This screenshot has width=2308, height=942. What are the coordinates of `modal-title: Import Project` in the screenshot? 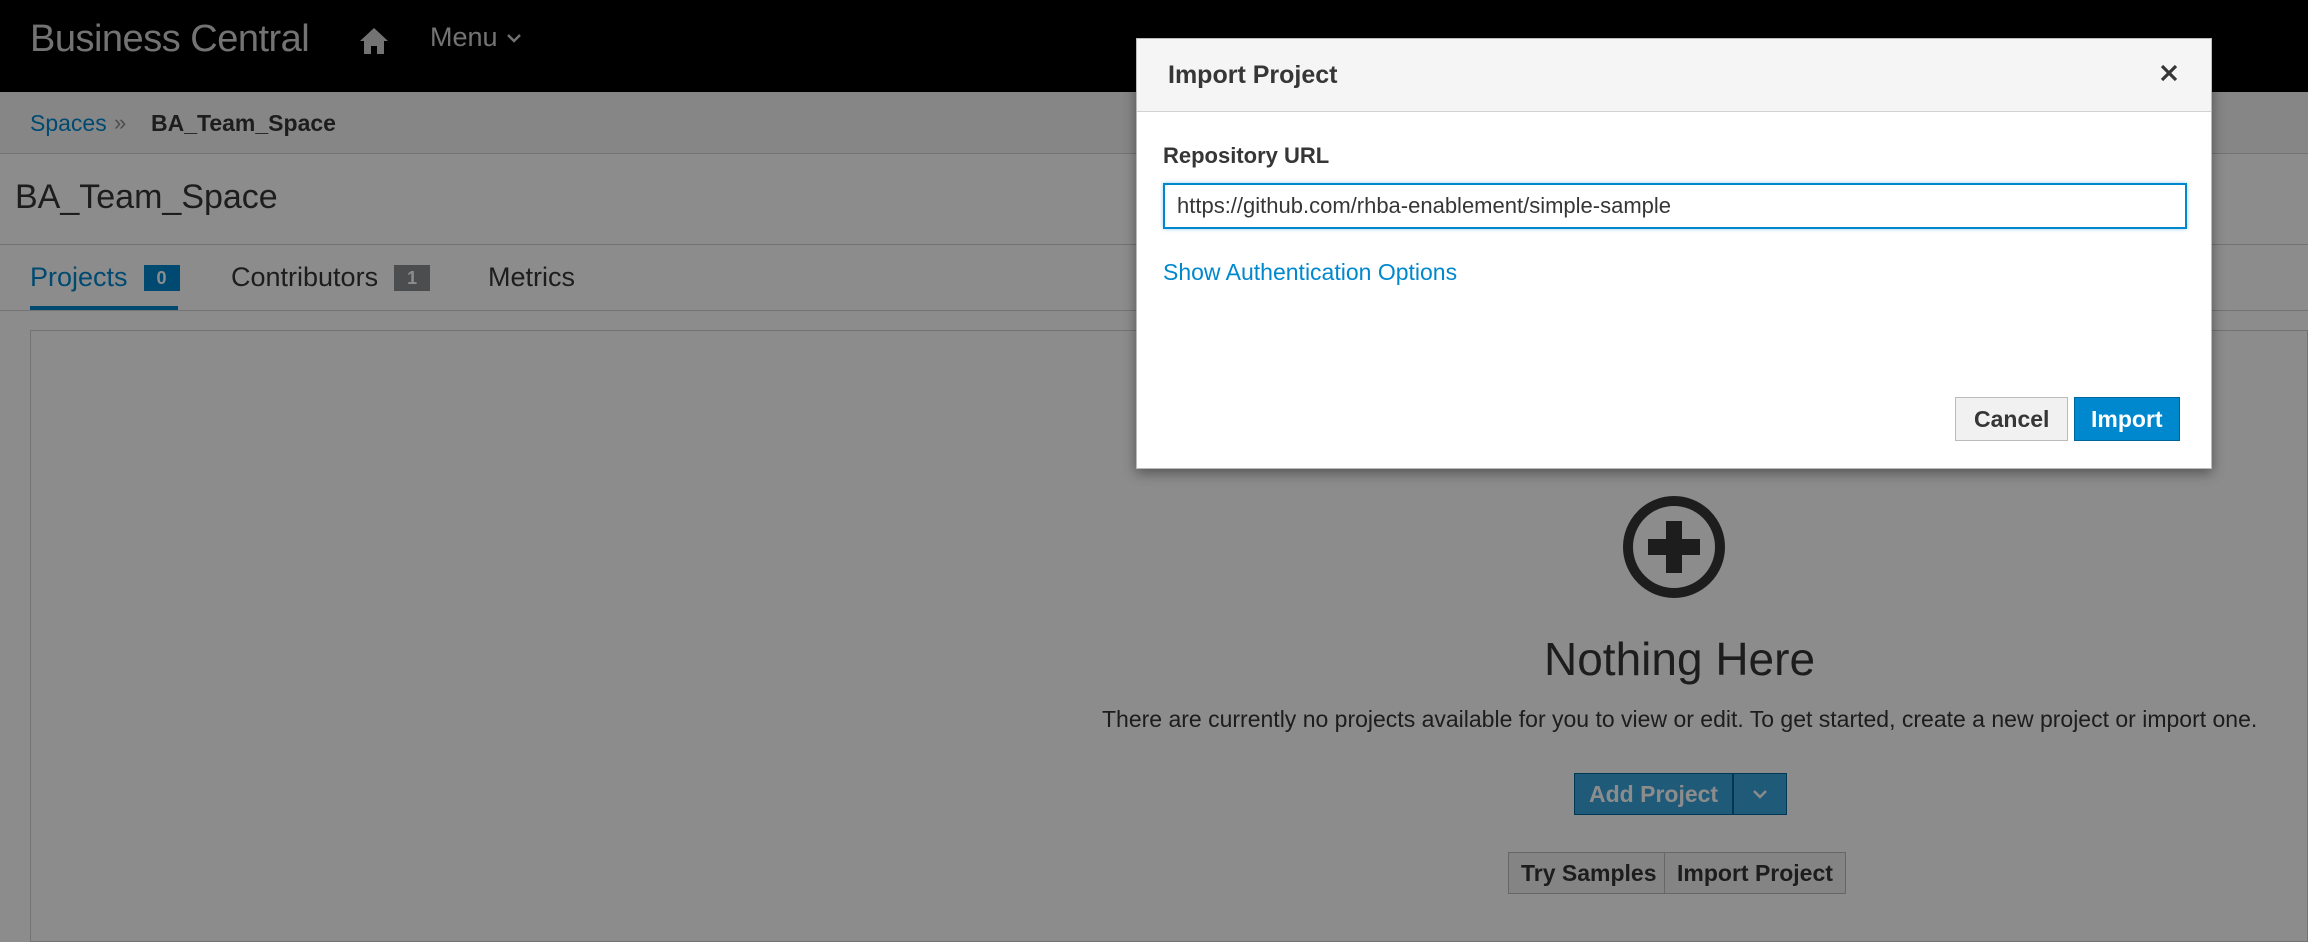 It's located at (1253, 75).